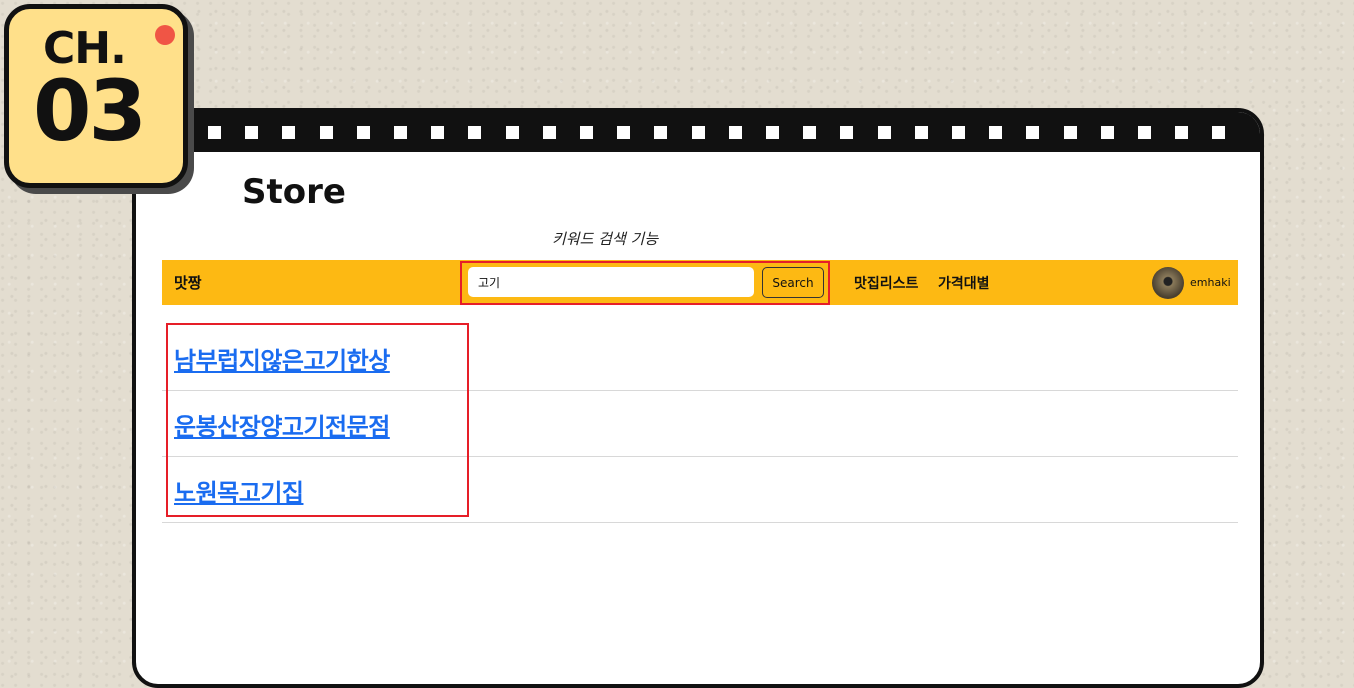 This screenshot has width=1354, height=688. Describe the element at coordinates (605, 239) in the screenshot. I see `slide-caption: 키워드 검색 기능` at that location.